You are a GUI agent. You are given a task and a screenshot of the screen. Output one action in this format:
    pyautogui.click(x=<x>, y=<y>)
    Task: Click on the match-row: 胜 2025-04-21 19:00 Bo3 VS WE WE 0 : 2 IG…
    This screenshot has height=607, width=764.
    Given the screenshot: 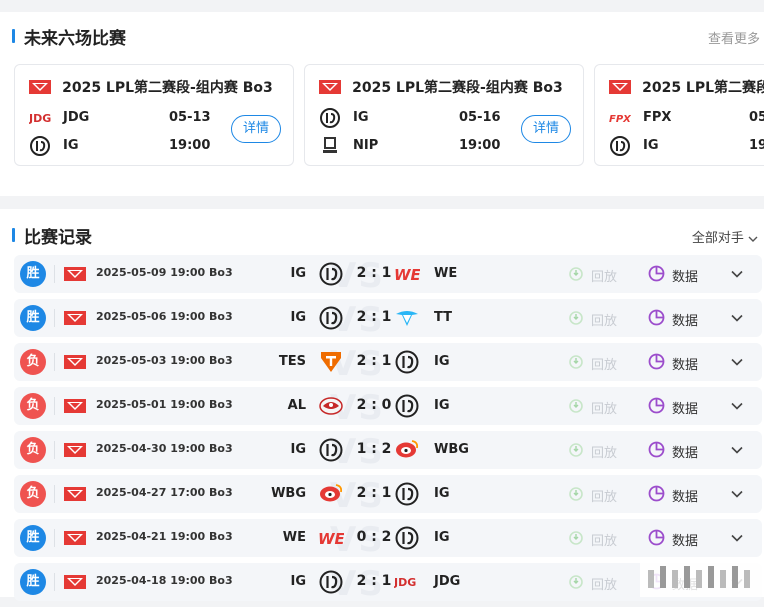 What is the action you would take?
    pyautogui.click(x=388, y=539)
    